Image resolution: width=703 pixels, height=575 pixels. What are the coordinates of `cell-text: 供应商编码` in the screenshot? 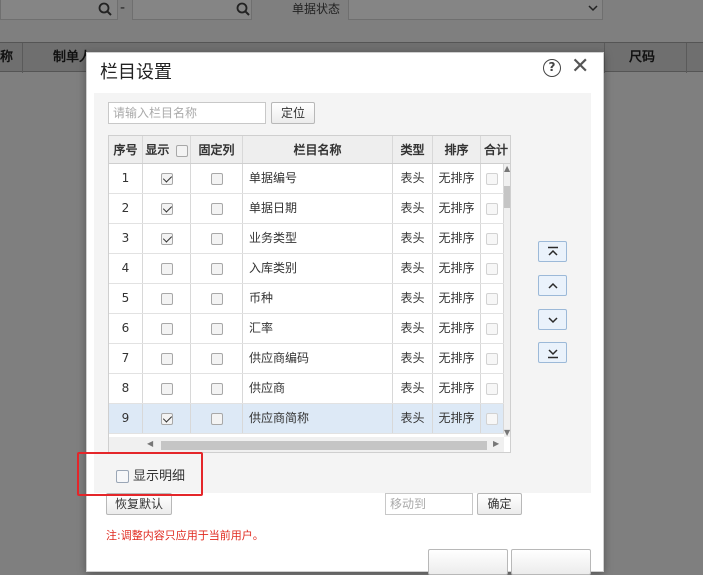 It's located at (279, 358).